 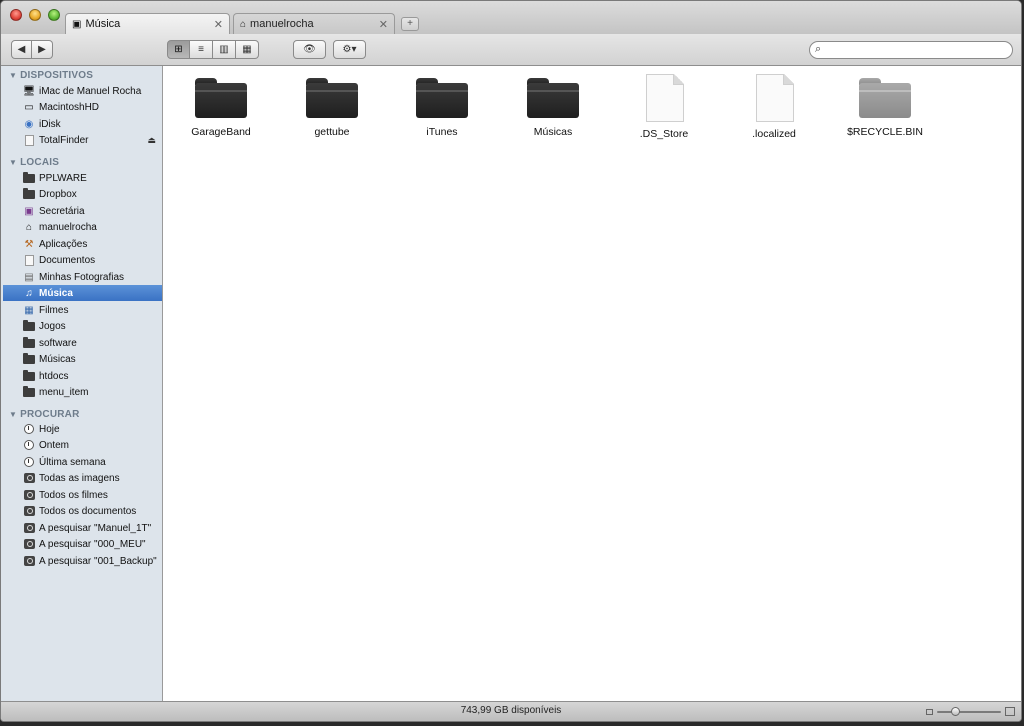 I want to click on eye-icon: 👁, so click(x=309, y=49).